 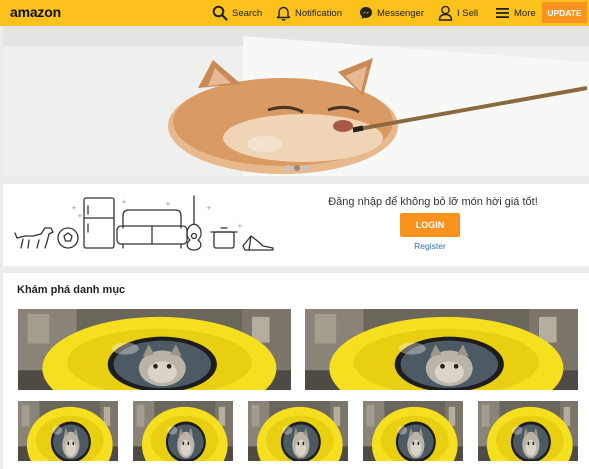 I want to click on update-button: UPDATE, so click(x=564, y=12).